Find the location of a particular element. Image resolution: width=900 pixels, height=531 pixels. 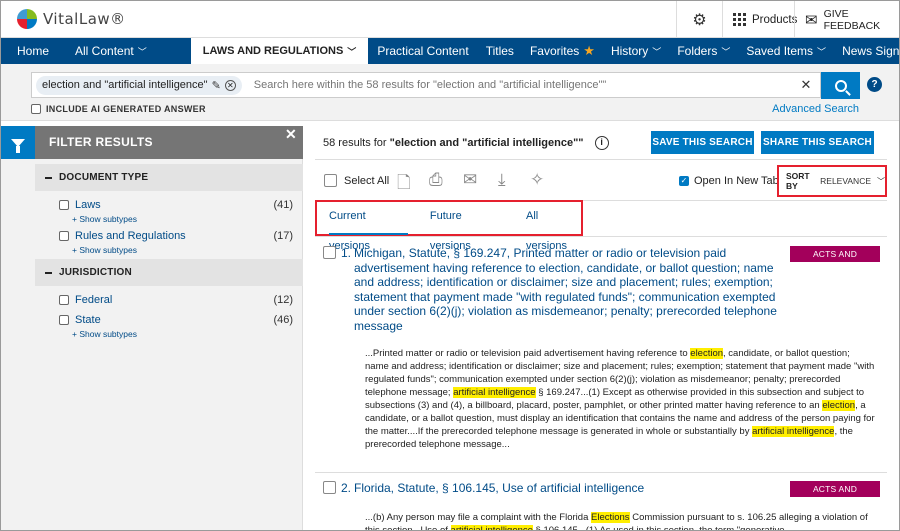

feedback-label: GIVE FEEDBACK is located at coordinates (852, 19).